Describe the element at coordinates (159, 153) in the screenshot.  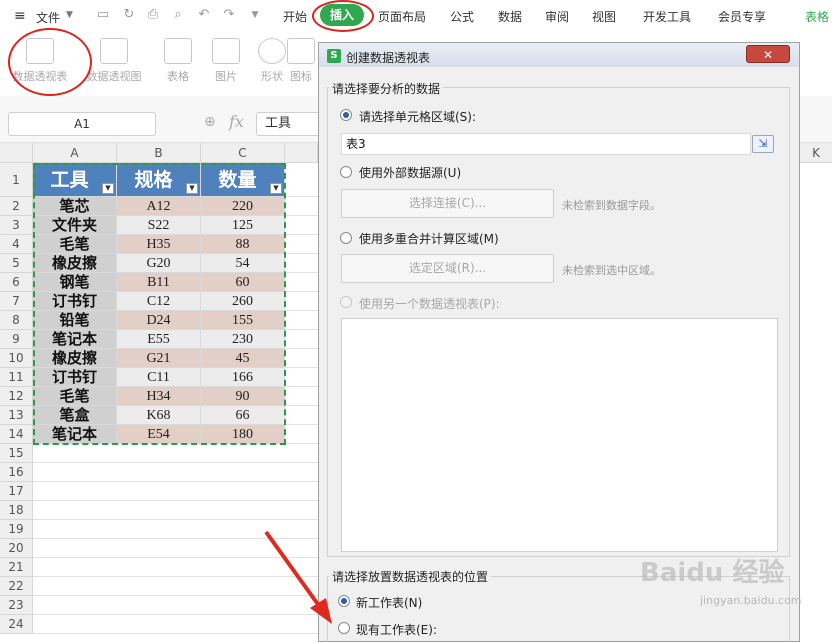
I see `column-header-b: B` at that location.